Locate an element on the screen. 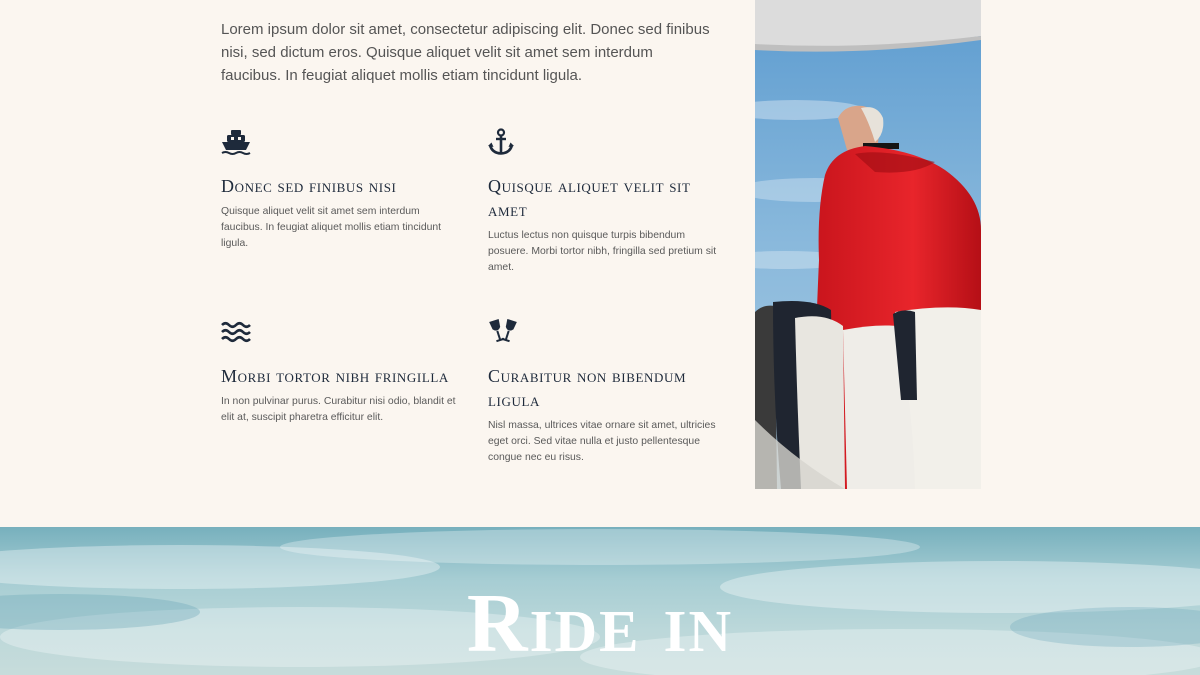  feature-title: Quisque aliquet velit sit amet is located at coordinates (589, 198).